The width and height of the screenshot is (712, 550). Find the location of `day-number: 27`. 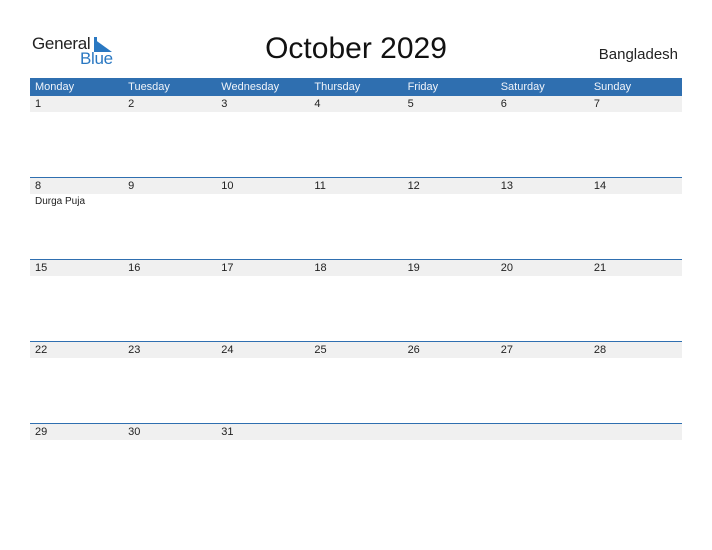

day-number: 27 is located at coordinates (506, 350).